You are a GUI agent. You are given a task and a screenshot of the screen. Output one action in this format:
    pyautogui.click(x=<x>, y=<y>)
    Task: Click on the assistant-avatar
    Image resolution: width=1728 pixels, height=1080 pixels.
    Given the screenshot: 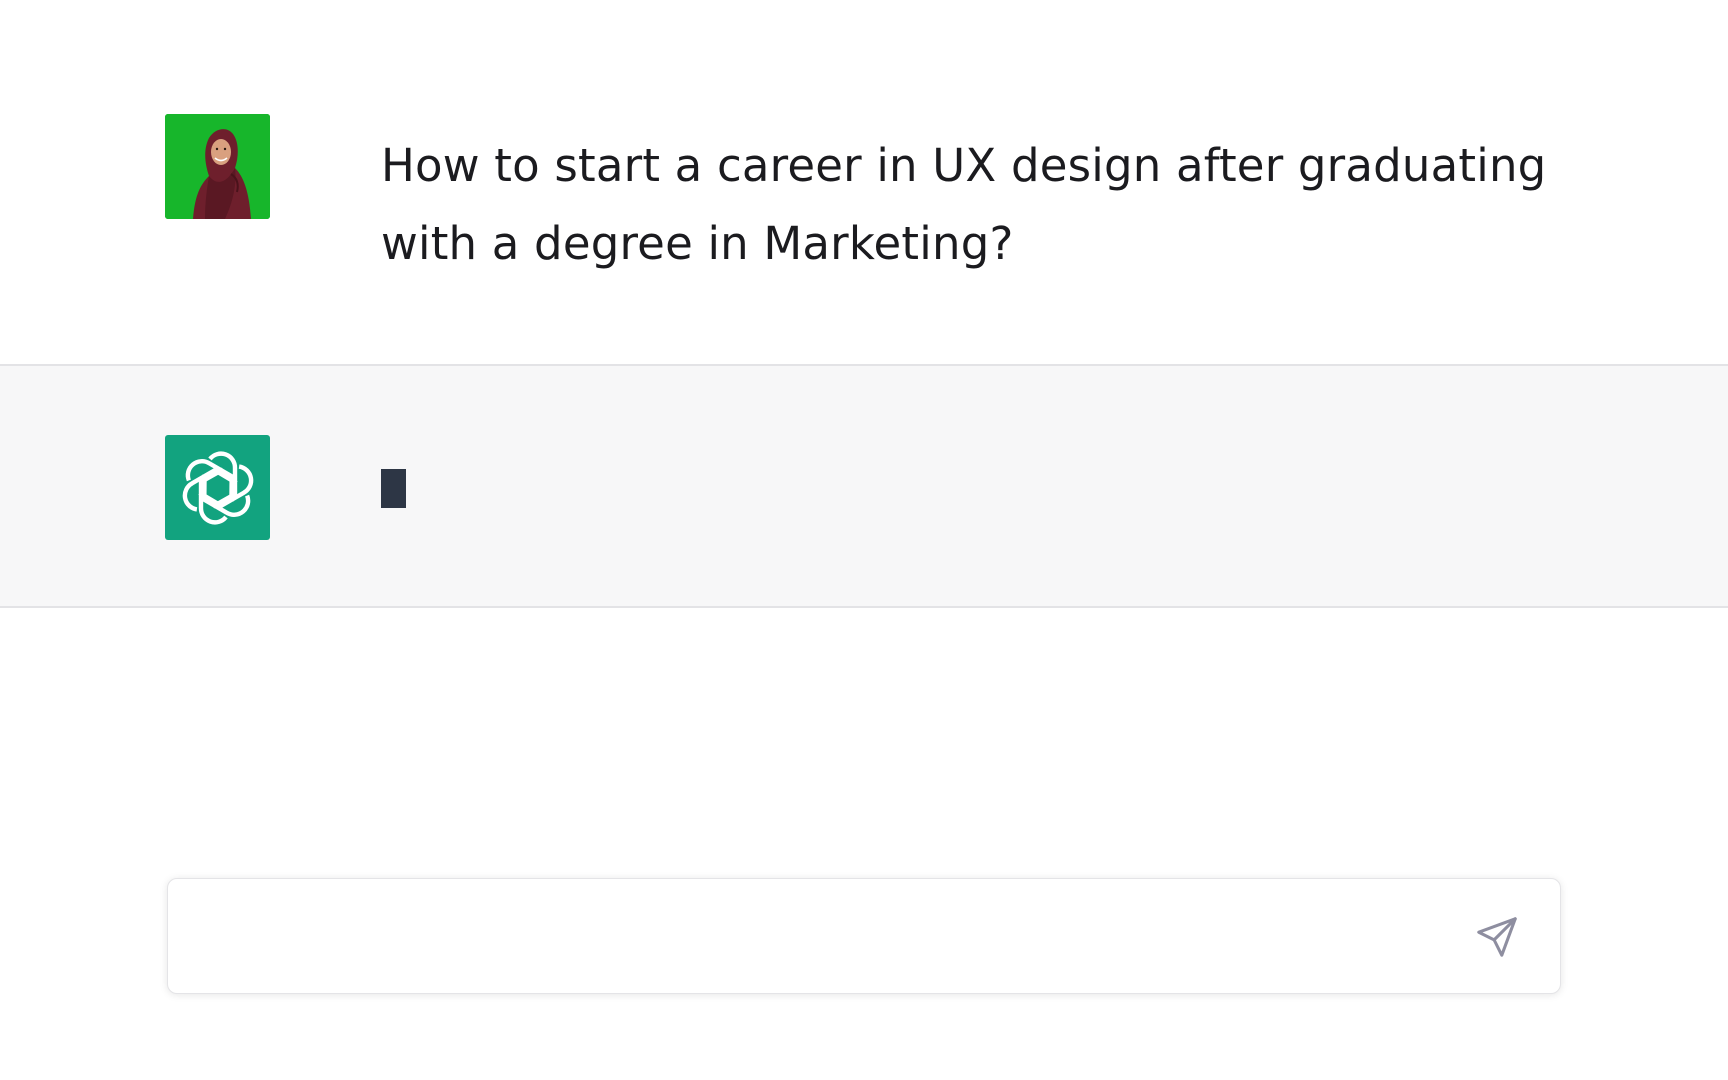 What is the action you would take?
    pyautogui.click(x=217, y=487)
    